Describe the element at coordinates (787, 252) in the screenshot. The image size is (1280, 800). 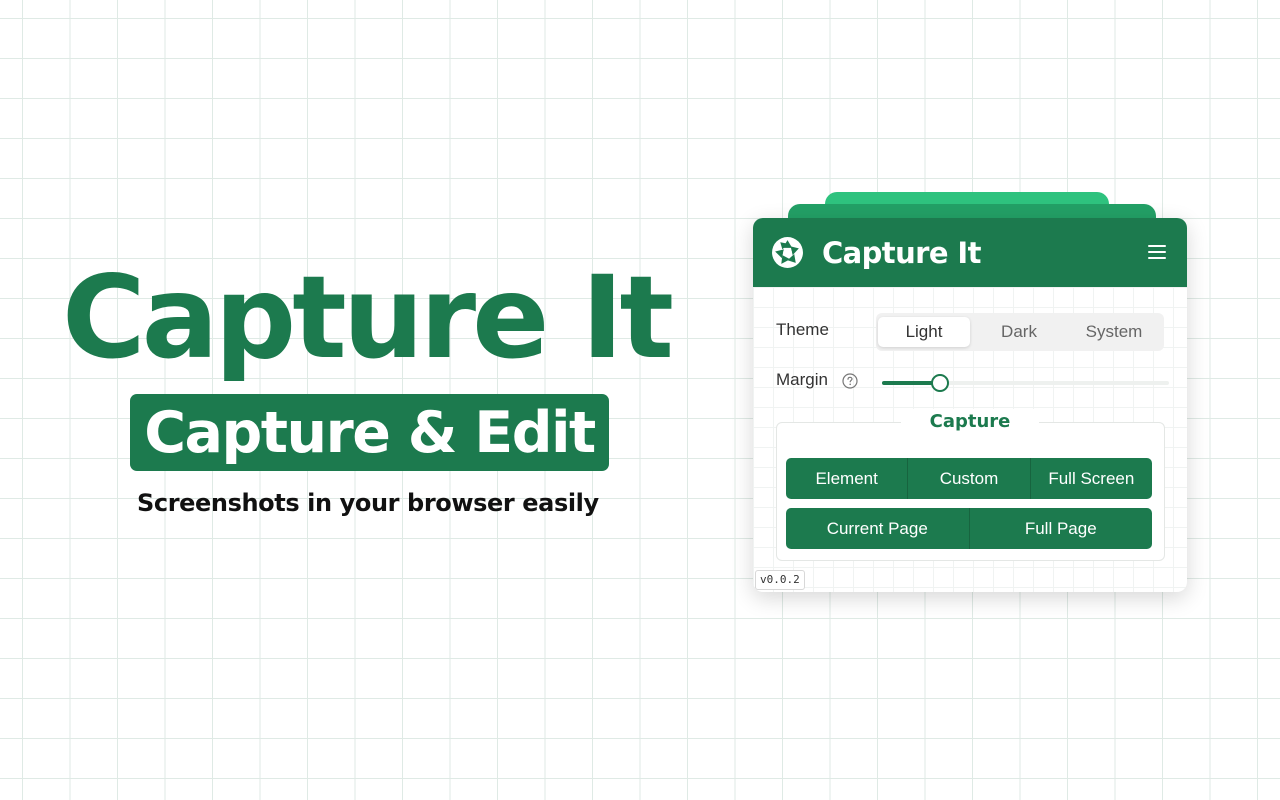
I see `camera-aperture-icon` at that location.